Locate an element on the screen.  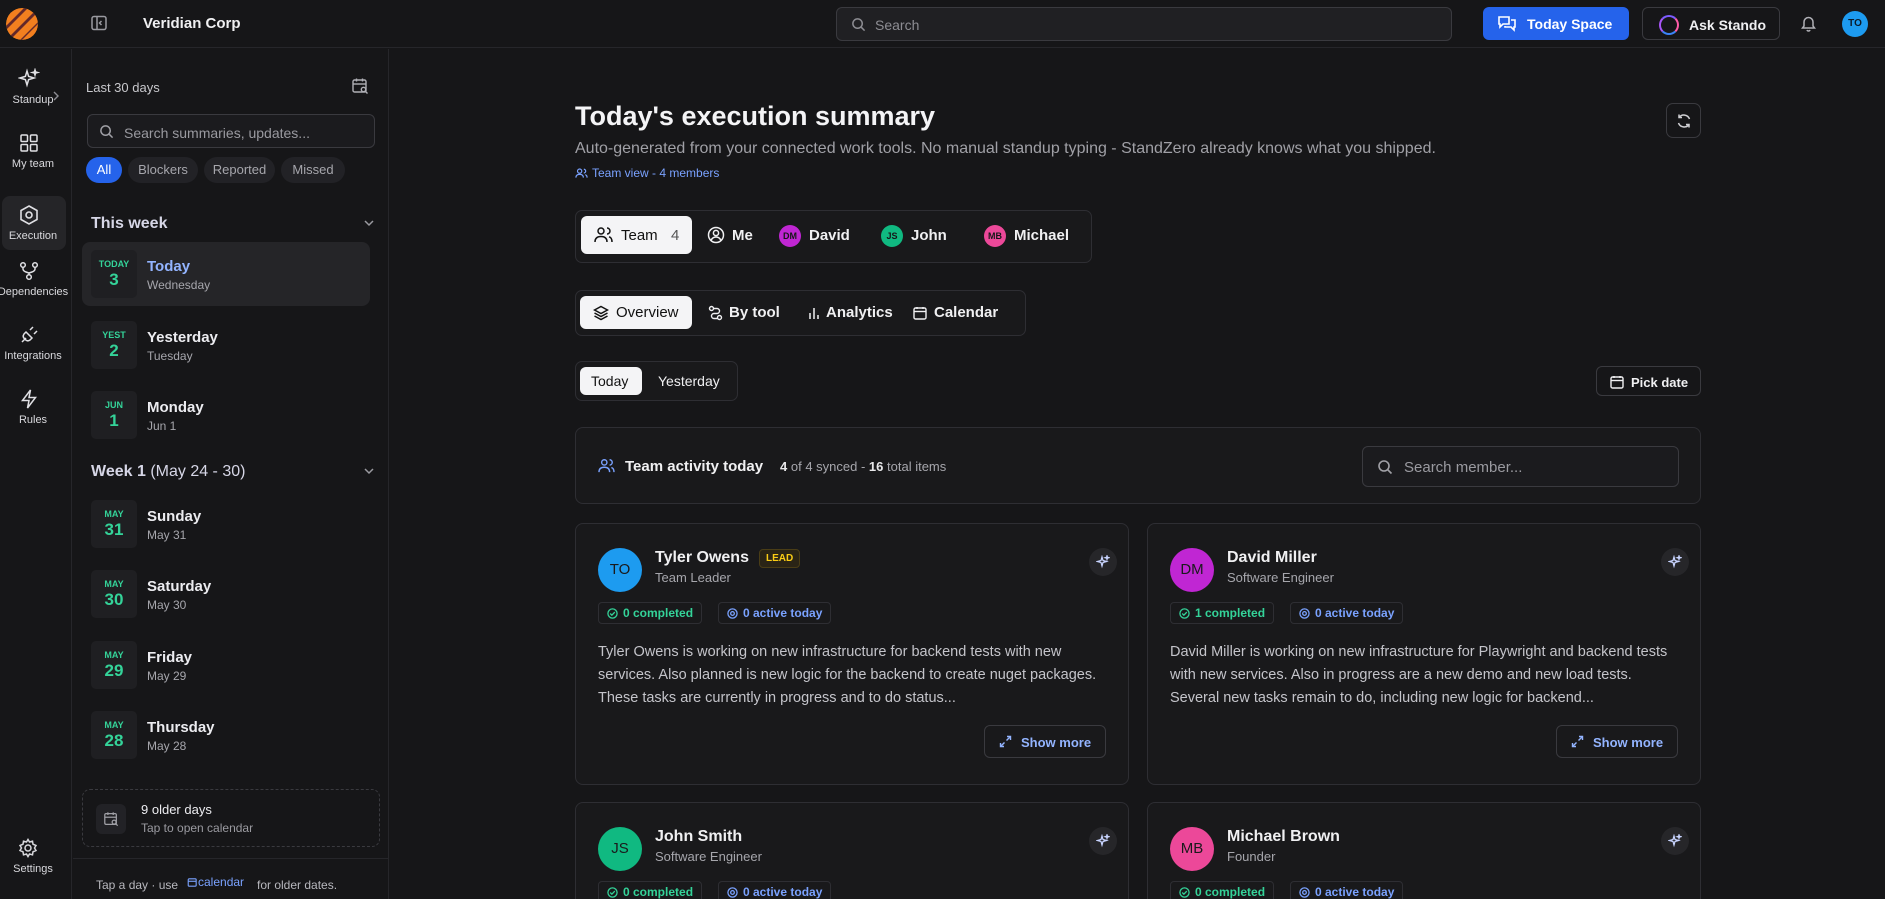
member-role: Software Engineer is located at coordinates (1280, 577).